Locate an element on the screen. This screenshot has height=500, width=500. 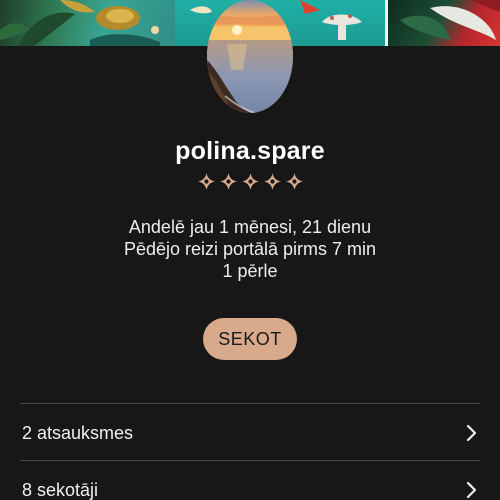
username: polina.spare is located at coordinates (250, 151).